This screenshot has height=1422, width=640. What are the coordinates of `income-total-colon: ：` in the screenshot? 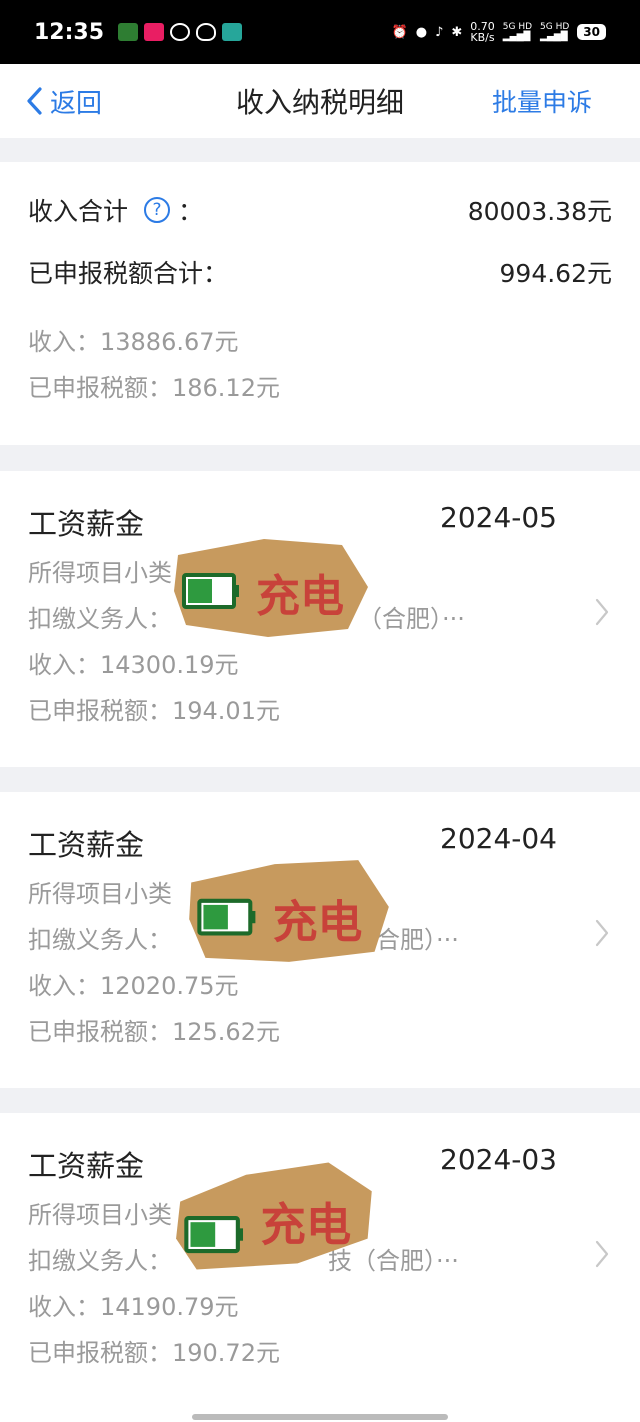 It's located at (191, 211).